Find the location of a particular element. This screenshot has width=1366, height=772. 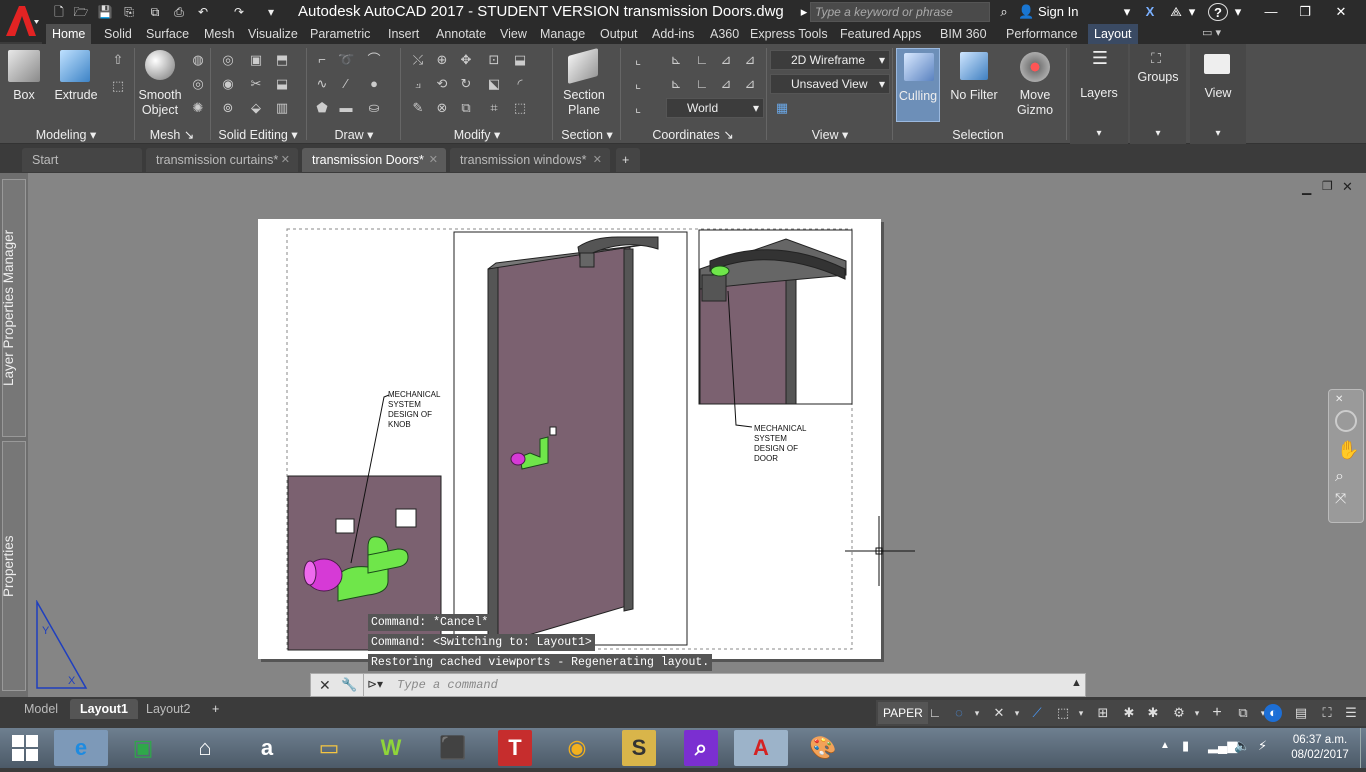

ribbon-tab-annotate: Annotate is located at coordinates (461, 34).